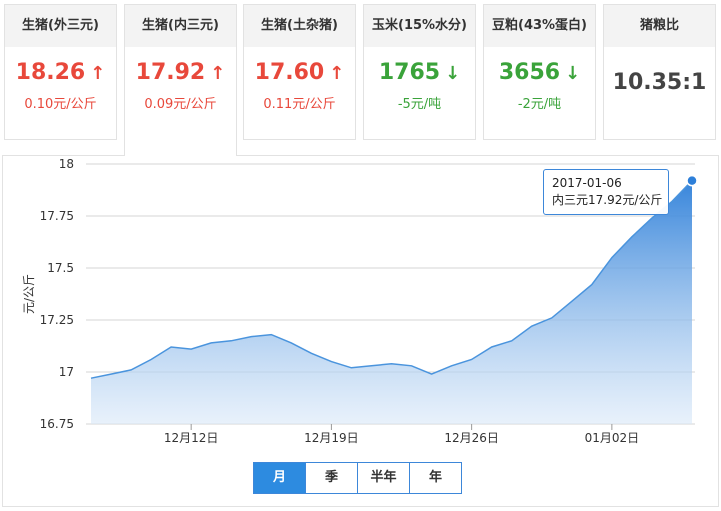 This screenshot has width=721, height=511. I want to click on price-card: 玉米(15%水分) 1765 ↓ -5元/吨, so click(419, 72).